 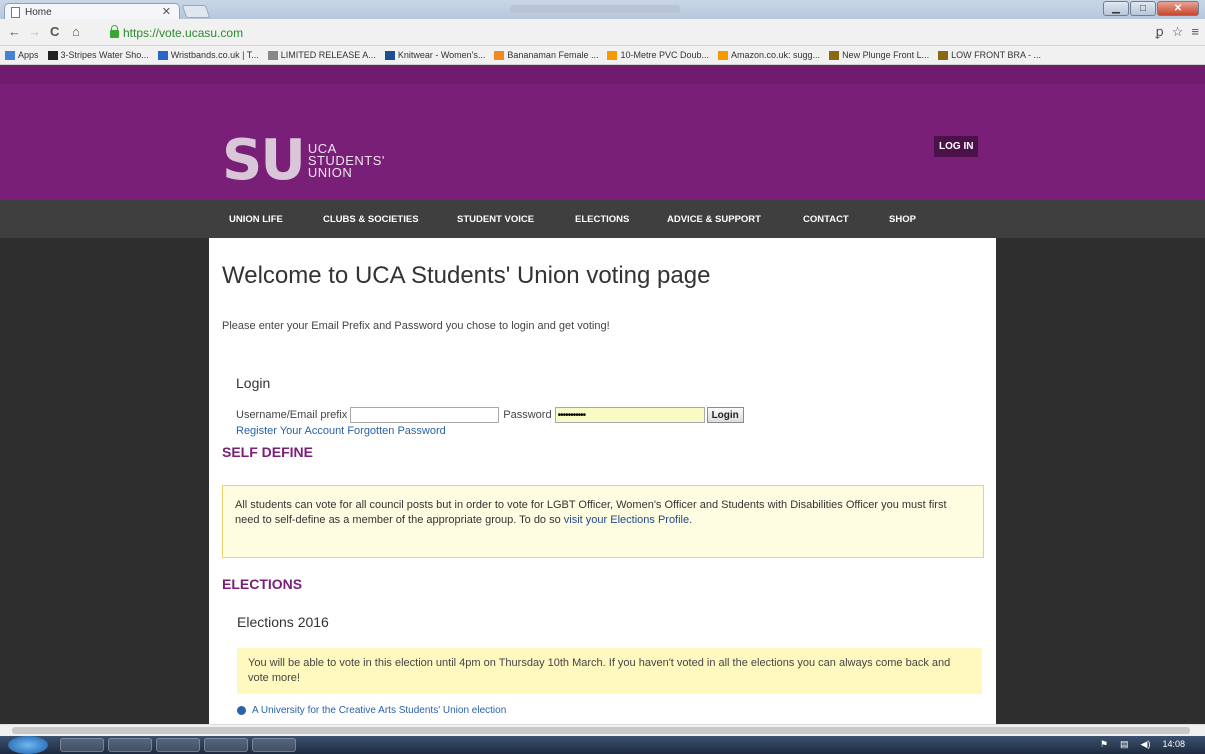 I want to click on browser-toolbar: ← → C ⌂ https://vote.ucasu.com ꝑ ☆ ≡, so click(x=602, y=32).